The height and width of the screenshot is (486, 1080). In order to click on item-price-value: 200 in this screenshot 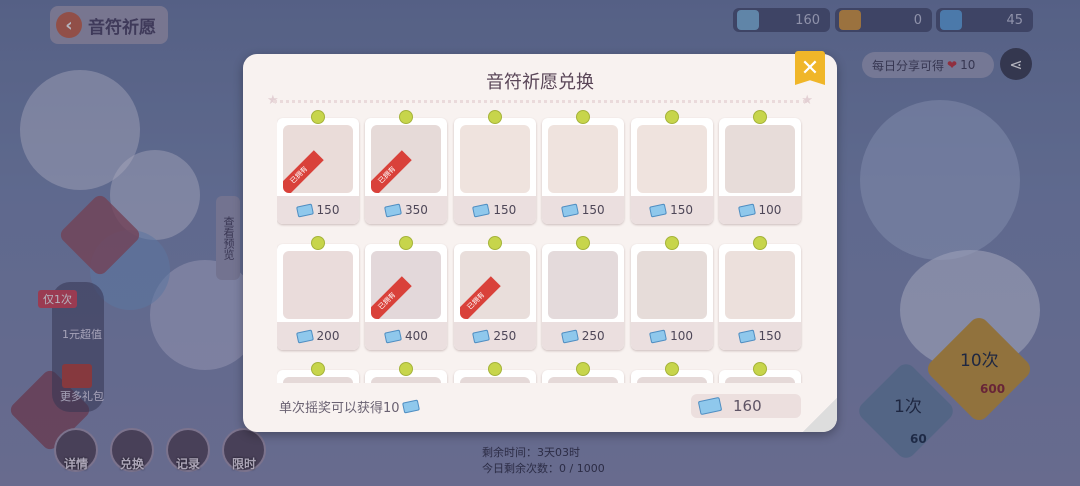, I will do `click(328, 336)`.